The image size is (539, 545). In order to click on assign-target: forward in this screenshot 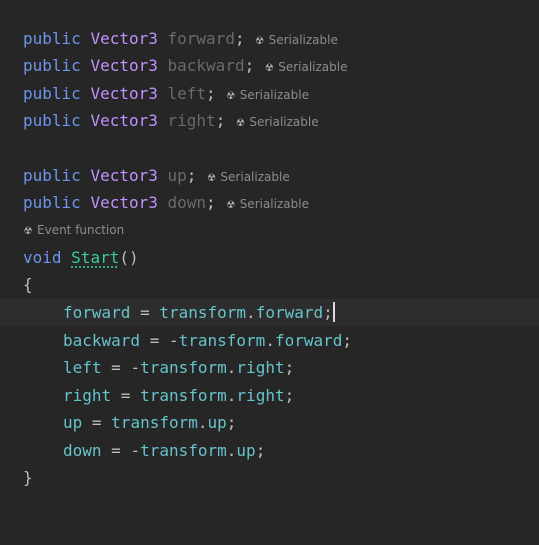, I will do `click(96, 312)`.